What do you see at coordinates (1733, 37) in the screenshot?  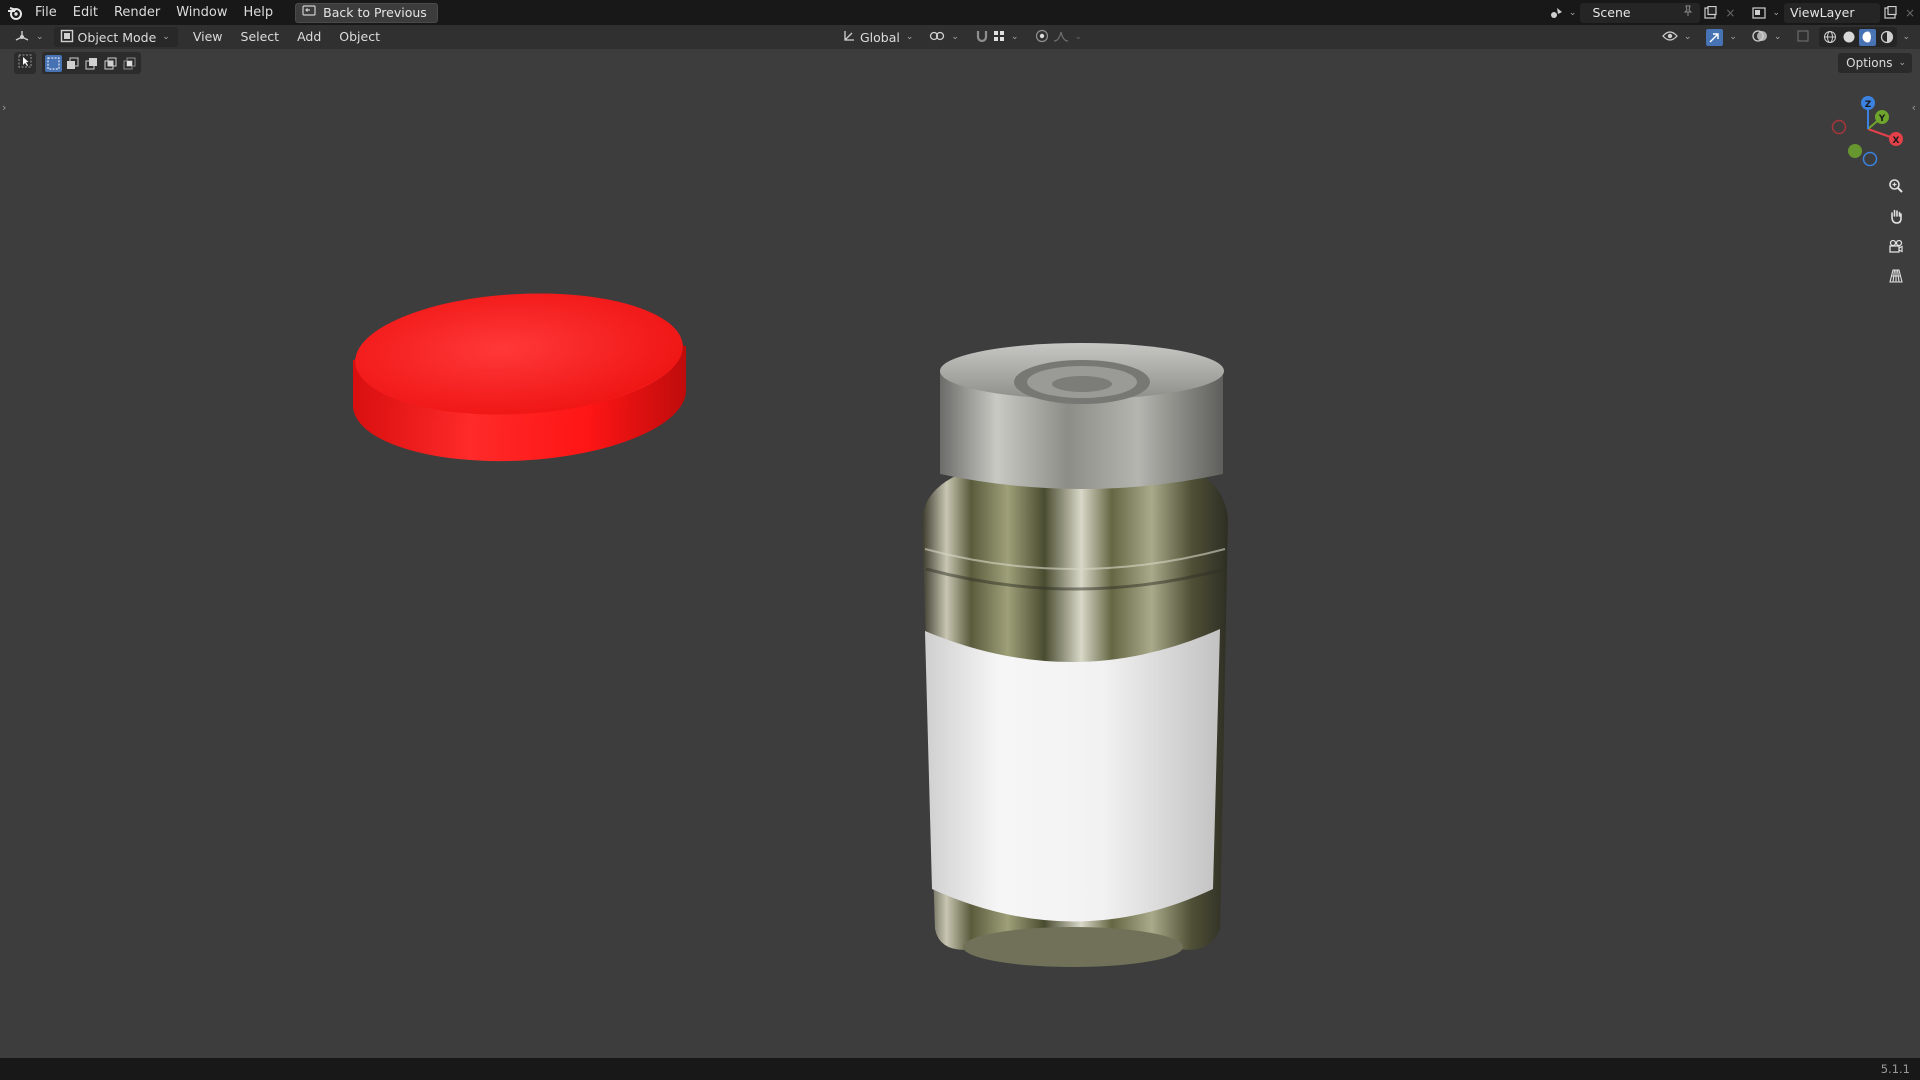 I see `gizmo-chevron-icon: ⌄` at bounding box center [1733, 37].